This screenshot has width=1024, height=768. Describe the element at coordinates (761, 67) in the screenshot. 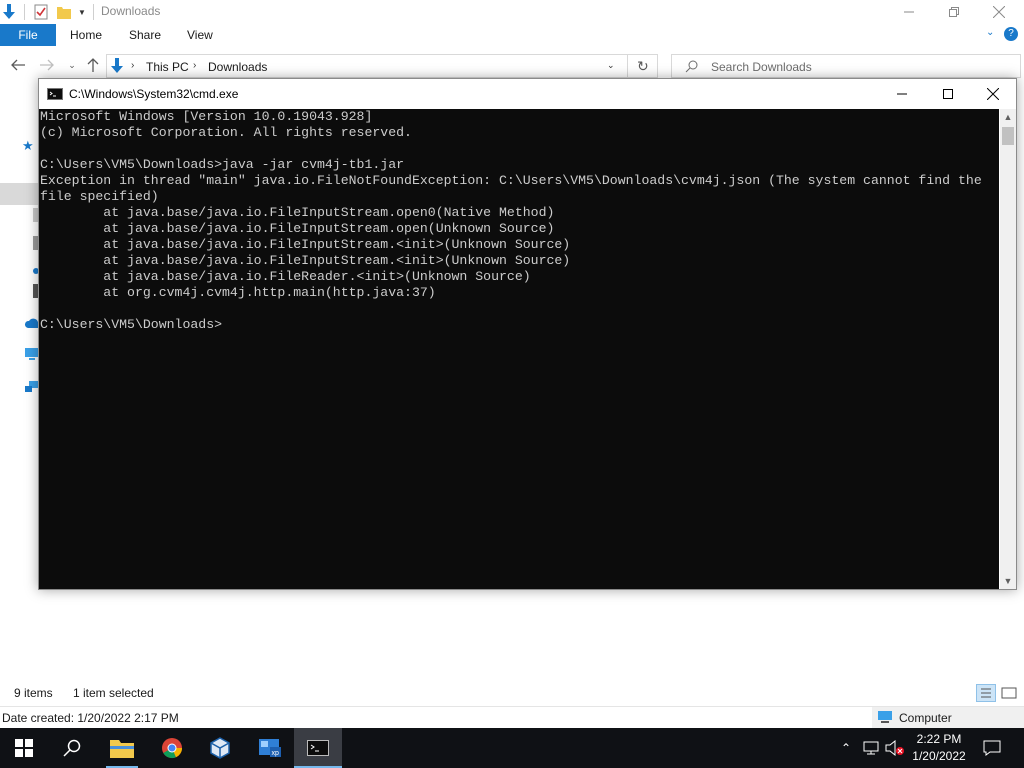

I see `search-input: Search Downloads` at that location.